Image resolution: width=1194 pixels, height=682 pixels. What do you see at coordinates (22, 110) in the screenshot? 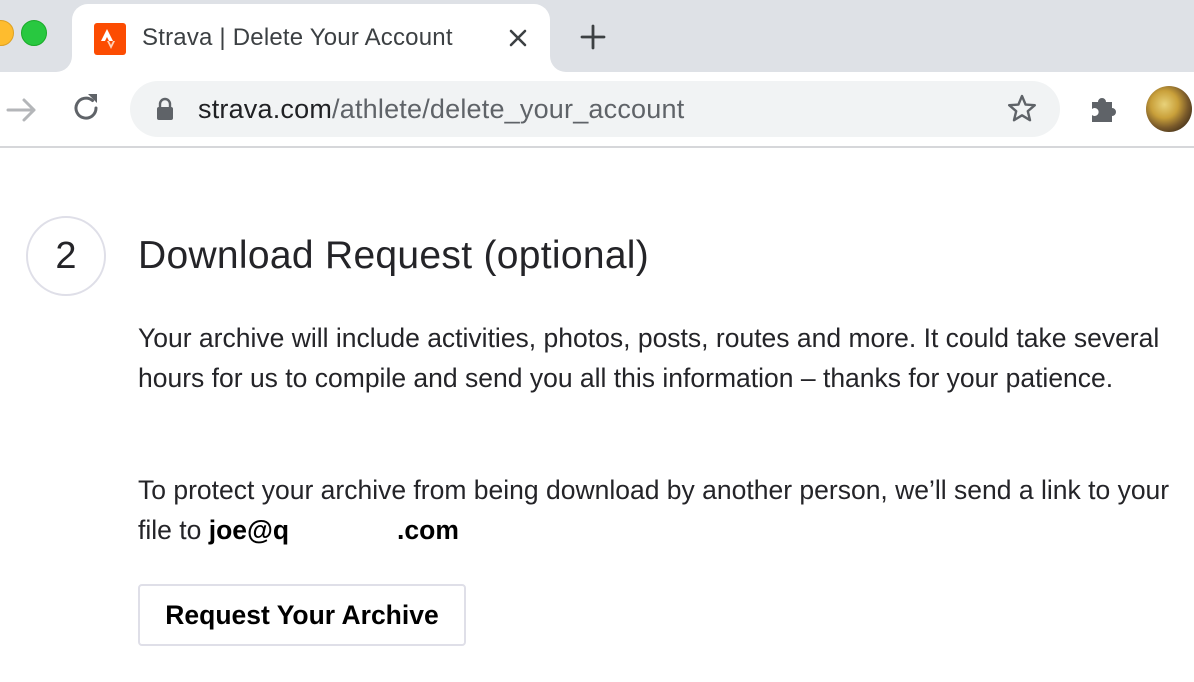
I see `arrow-right-icon` at bounding box center [22, 110].